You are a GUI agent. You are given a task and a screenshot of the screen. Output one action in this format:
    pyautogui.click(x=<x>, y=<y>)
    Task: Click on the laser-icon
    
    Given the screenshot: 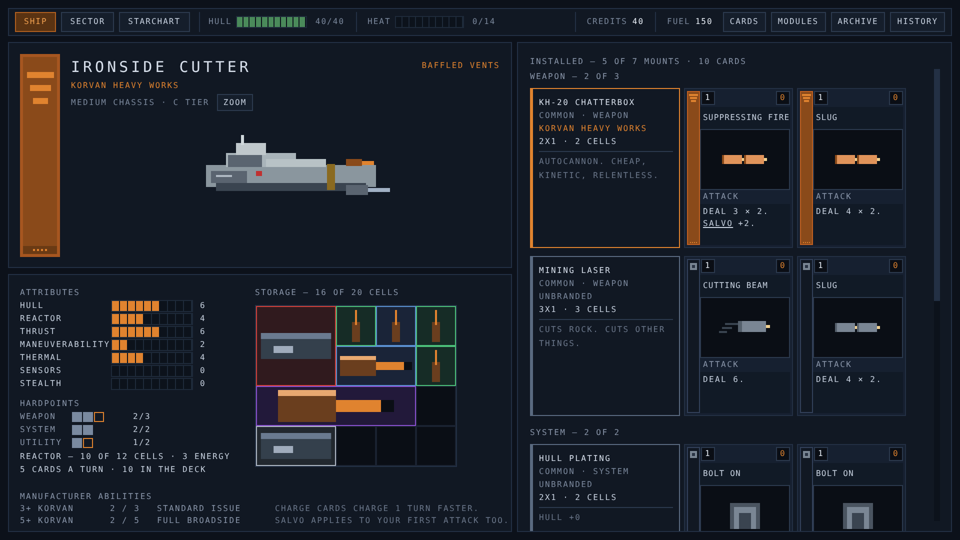 What is the action you would take?
    pyautogui.click(x=745, y=327)
    